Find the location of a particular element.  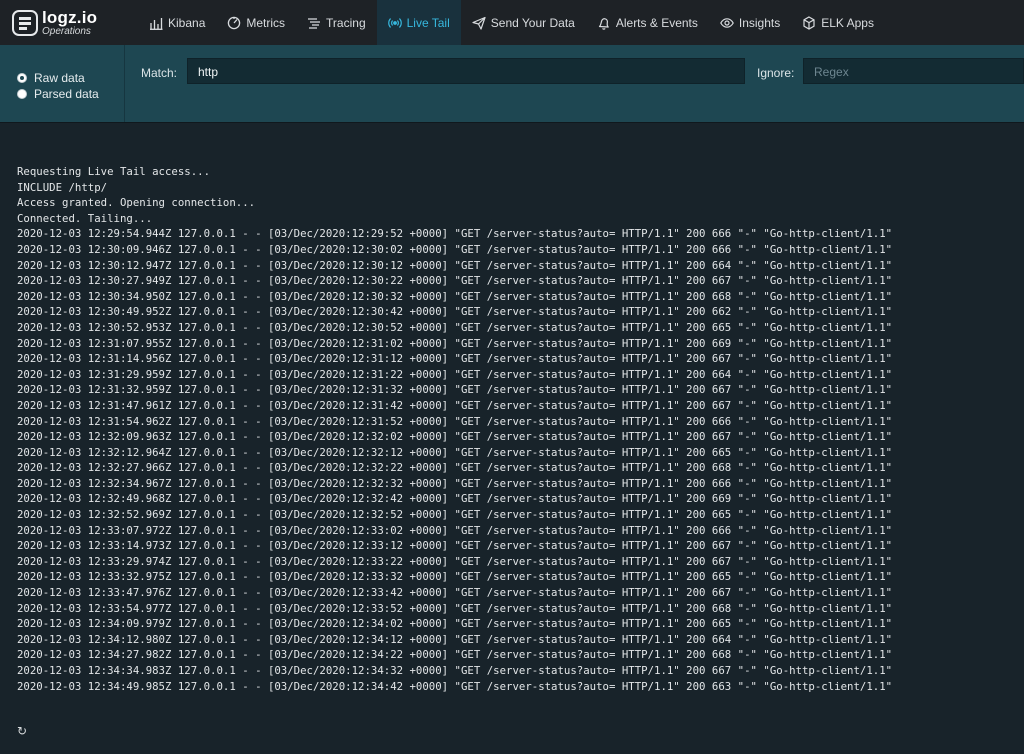

ignore-label: Ignore: is located at coordinates (776, 73).